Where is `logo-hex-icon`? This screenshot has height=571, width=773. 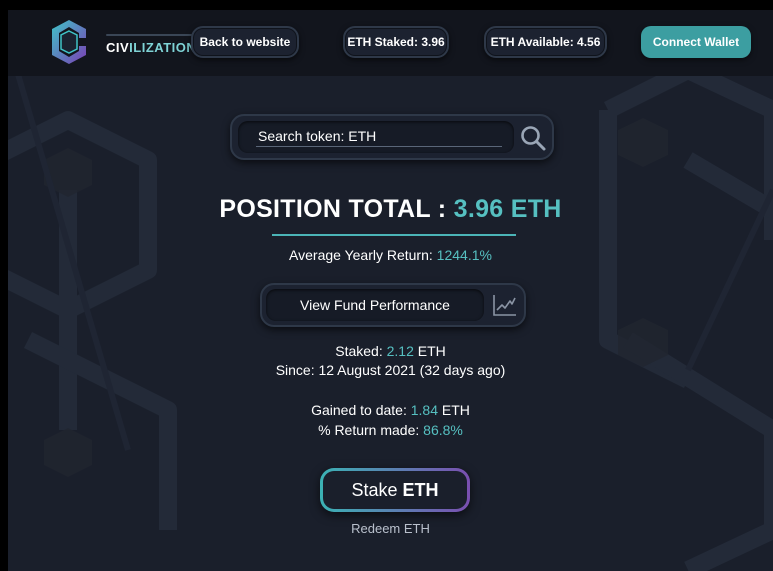
logo-hex-icon is located at coordinates (69, 42).